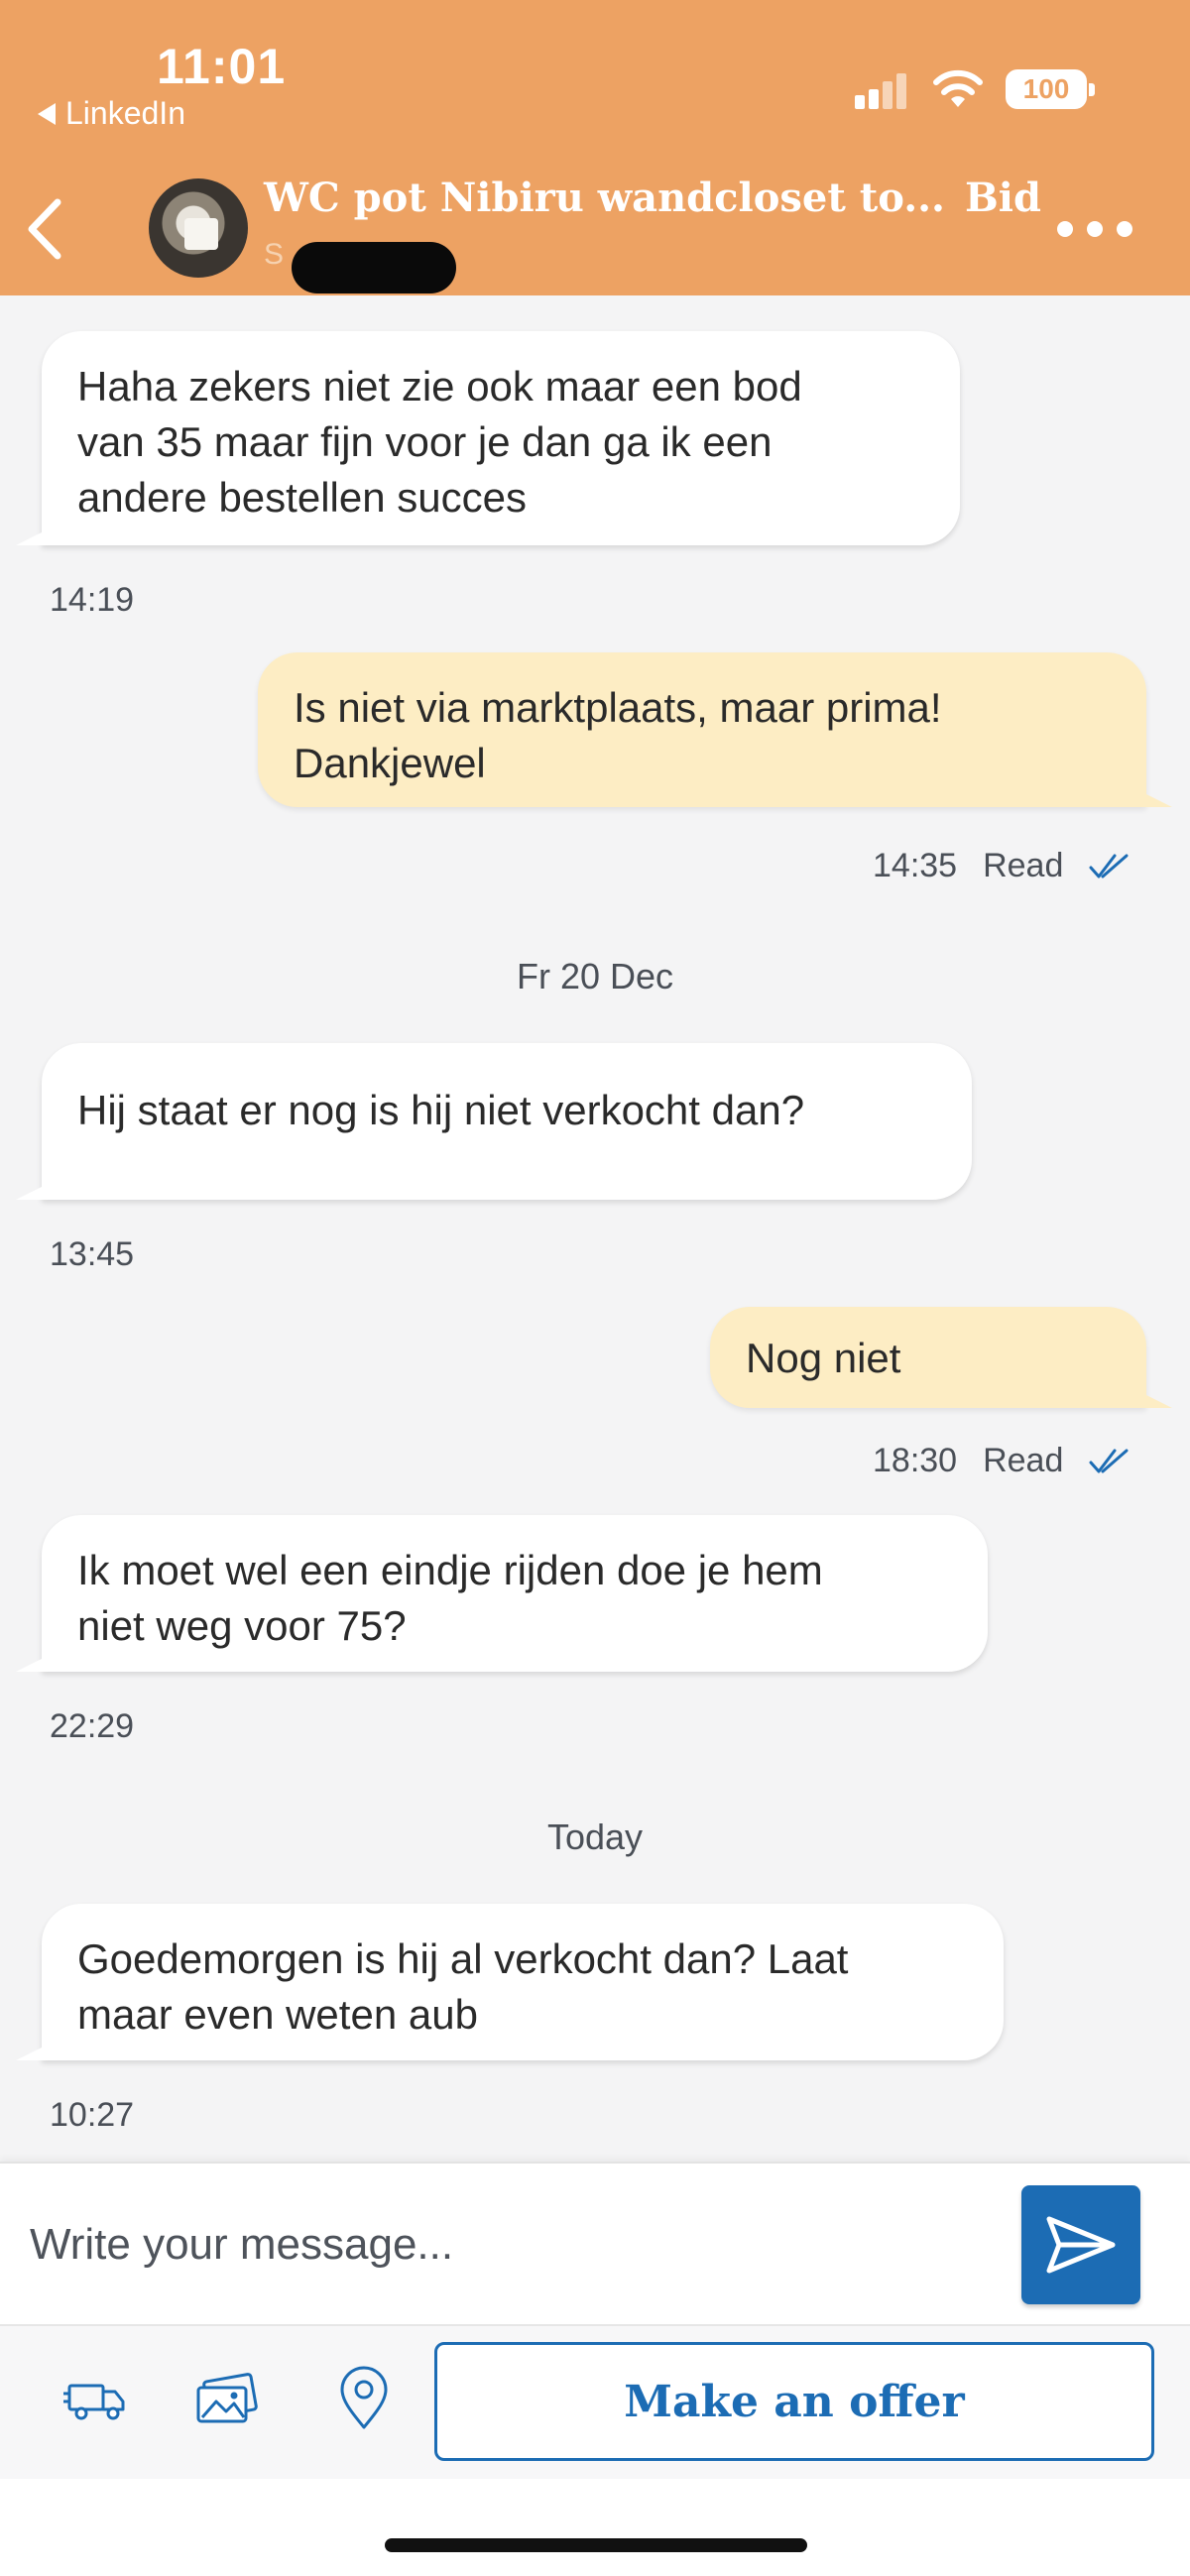  What do you see at coordinates (198, 228) in the screenshot?
I see `listing-avatar` at bounding box center [198, 228].